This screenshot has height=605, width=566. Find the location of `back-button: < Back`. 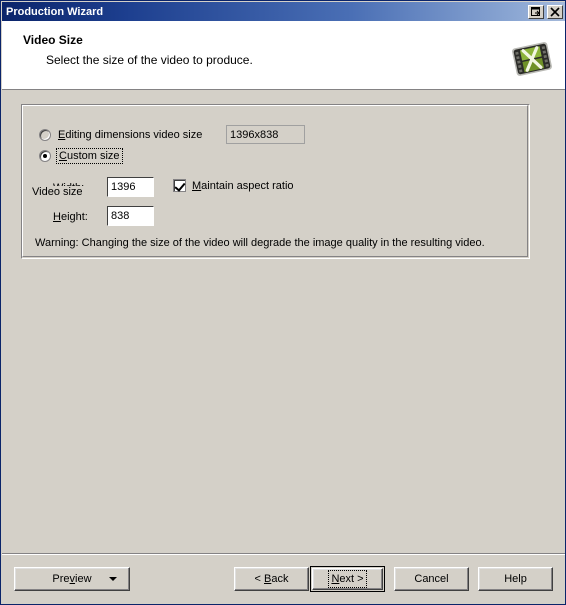

back-button: < Back is located at coordinates (271, 579).